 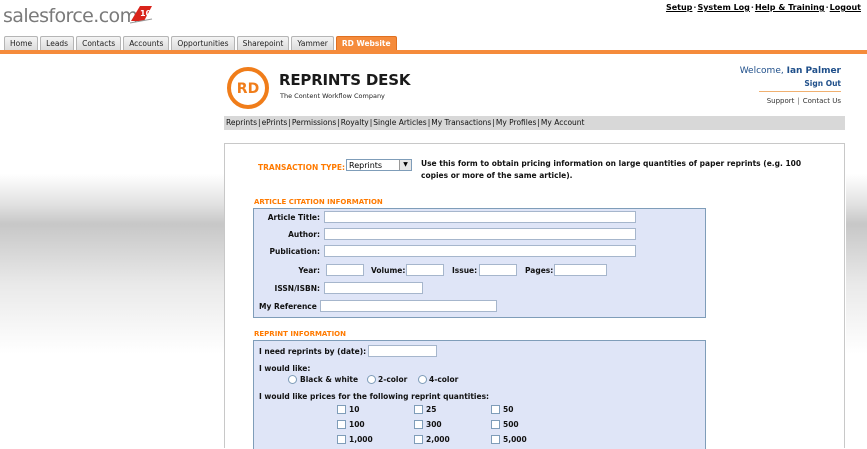 I want to click on setup-link: Setup, so click(x=679, y=7).